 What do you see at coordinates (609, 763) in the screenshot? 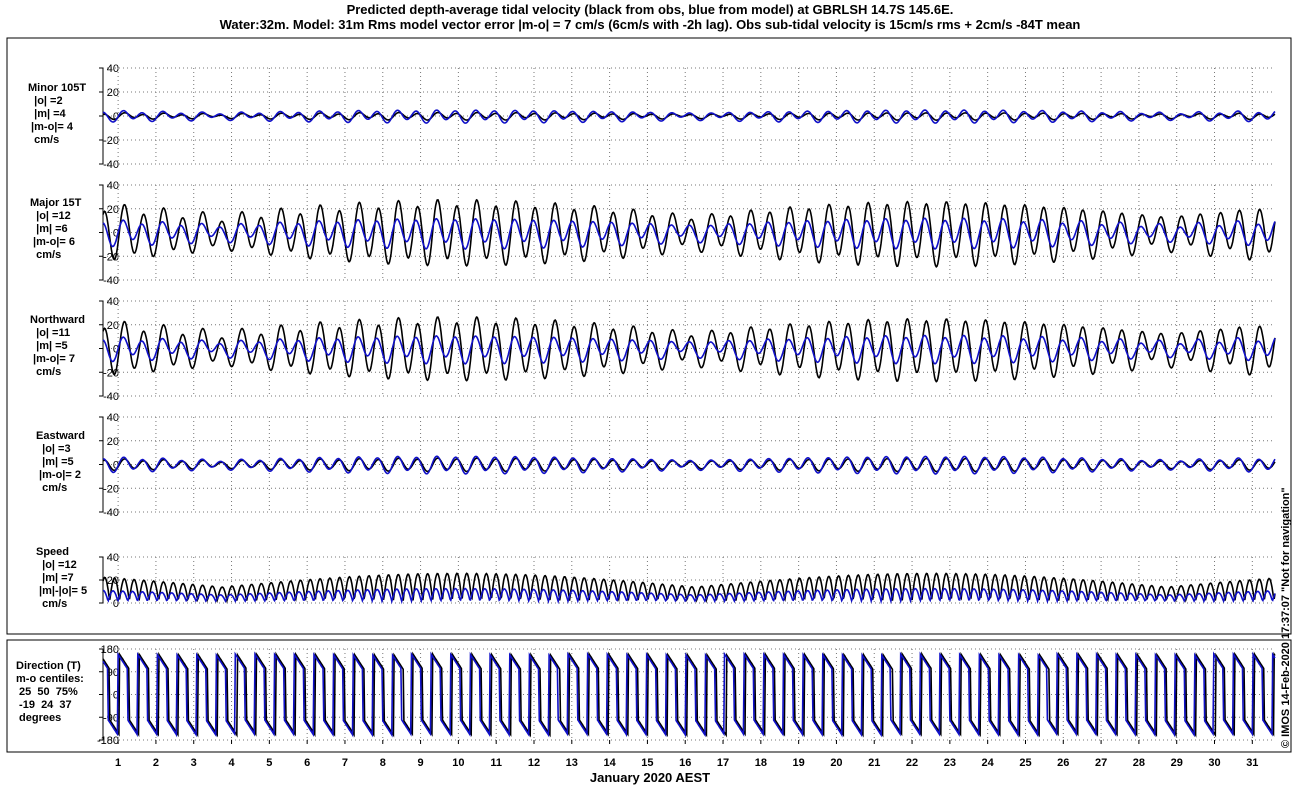
I see `x-tick-label: 14` at bounding box center [609, 763].